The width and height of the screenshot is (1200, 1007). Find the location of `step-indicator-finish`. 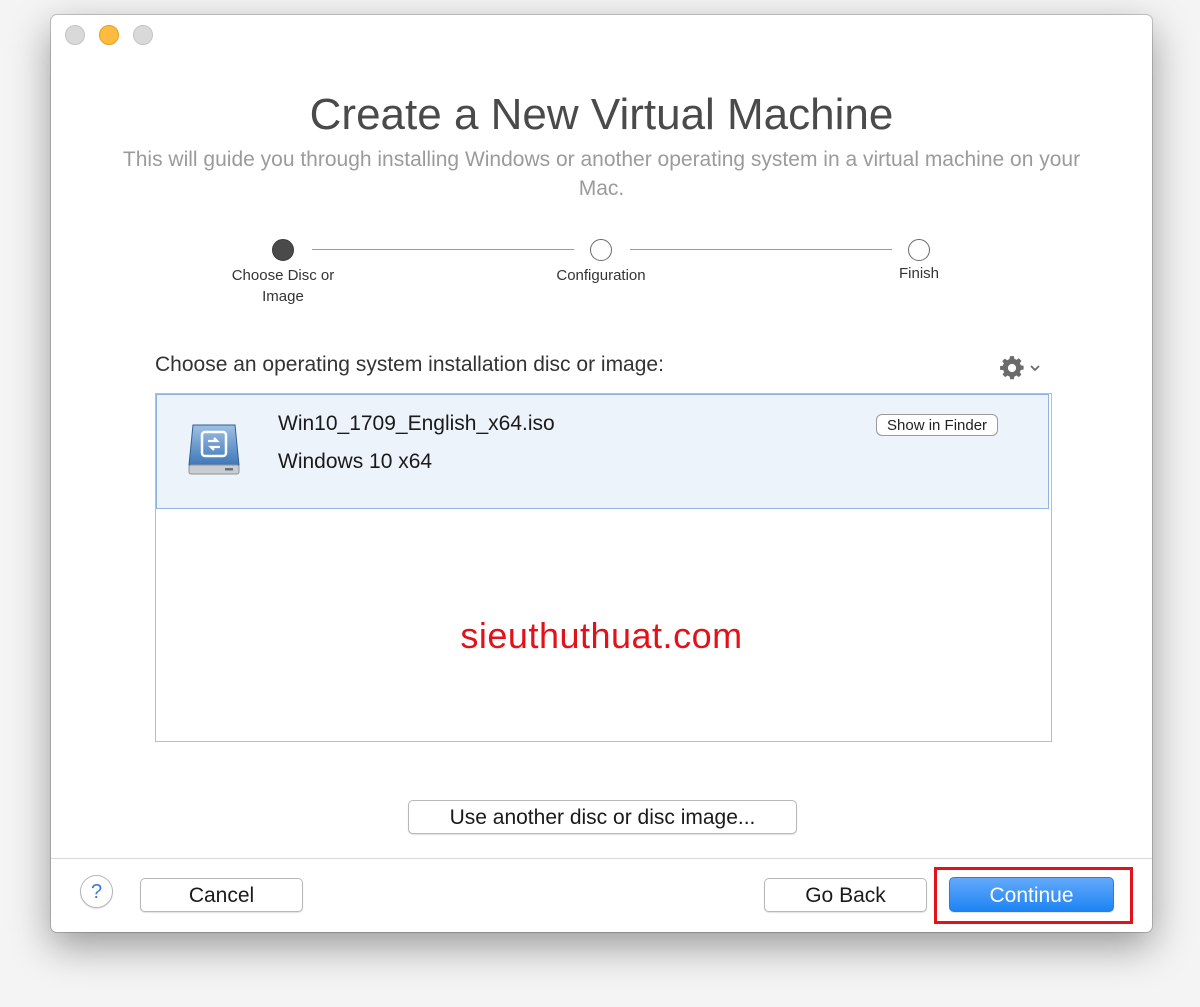

step-indicator-finish is located at coordinates (919, 250).